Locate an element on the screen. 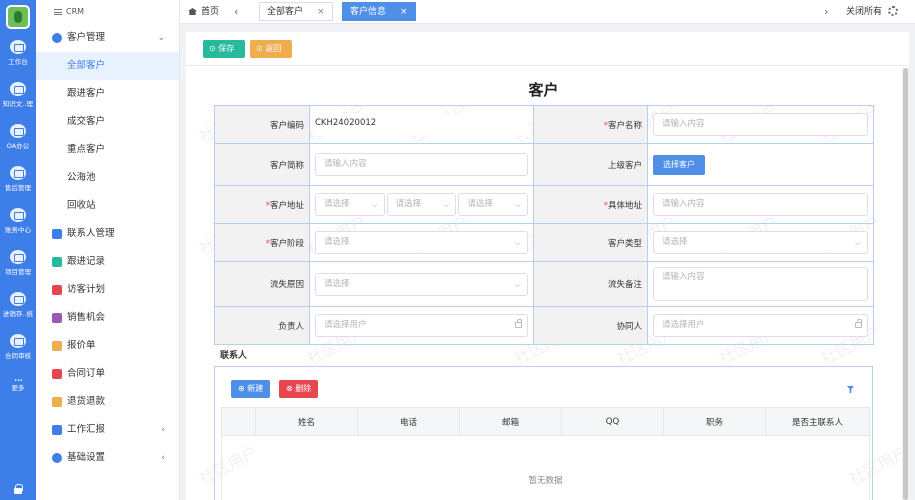 The image size is (915, 500). dashboard-icon is located at coordinates (18, 47).